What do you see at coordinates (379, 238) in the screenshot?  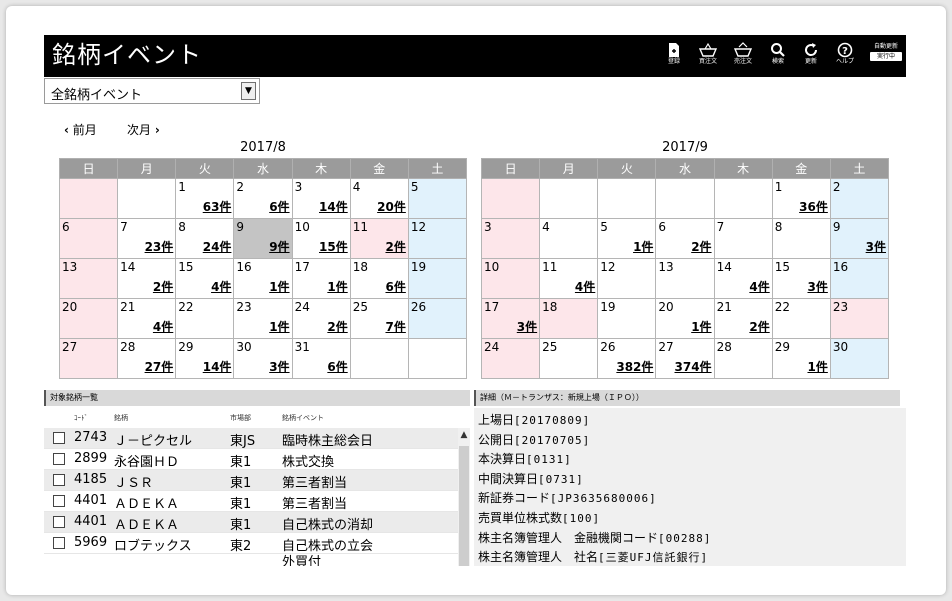 I see `calendar-day: 11 2件` at bounding box center [379, 238].